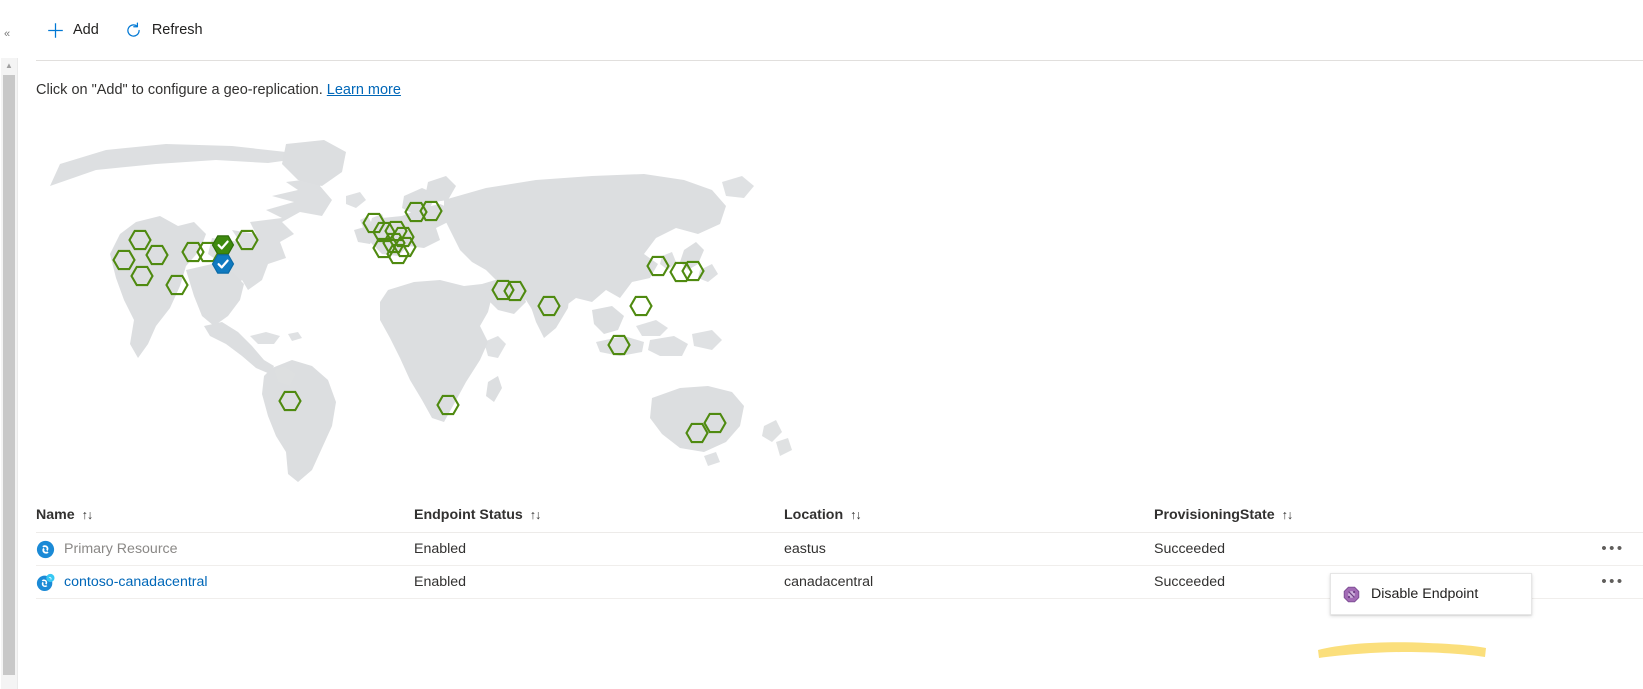  Describe the element at coordinates (830, 30) in the screenshot. I see `command-bar: Add Refresh` at that location.